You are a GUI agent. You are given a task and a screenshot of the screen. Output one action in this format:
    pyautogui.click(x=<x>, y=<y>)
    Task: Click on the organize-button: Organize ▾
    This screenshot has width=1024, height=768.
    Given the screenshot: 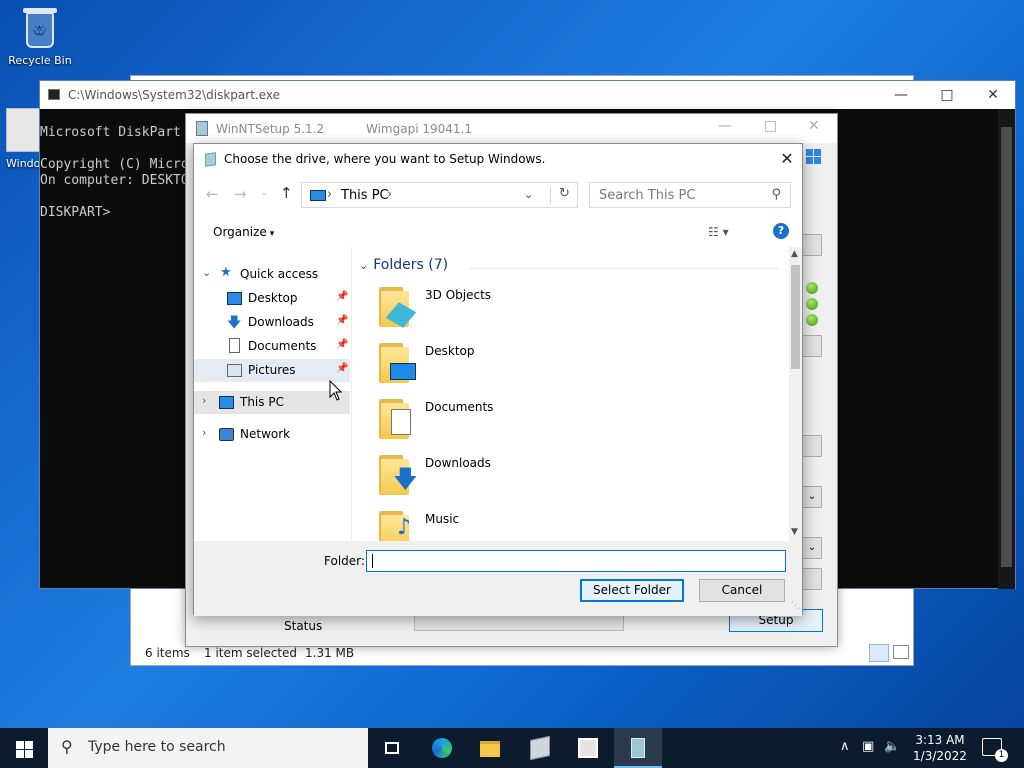 What is the action you would take?
    pyautogui.click(x=243, y=232)
    